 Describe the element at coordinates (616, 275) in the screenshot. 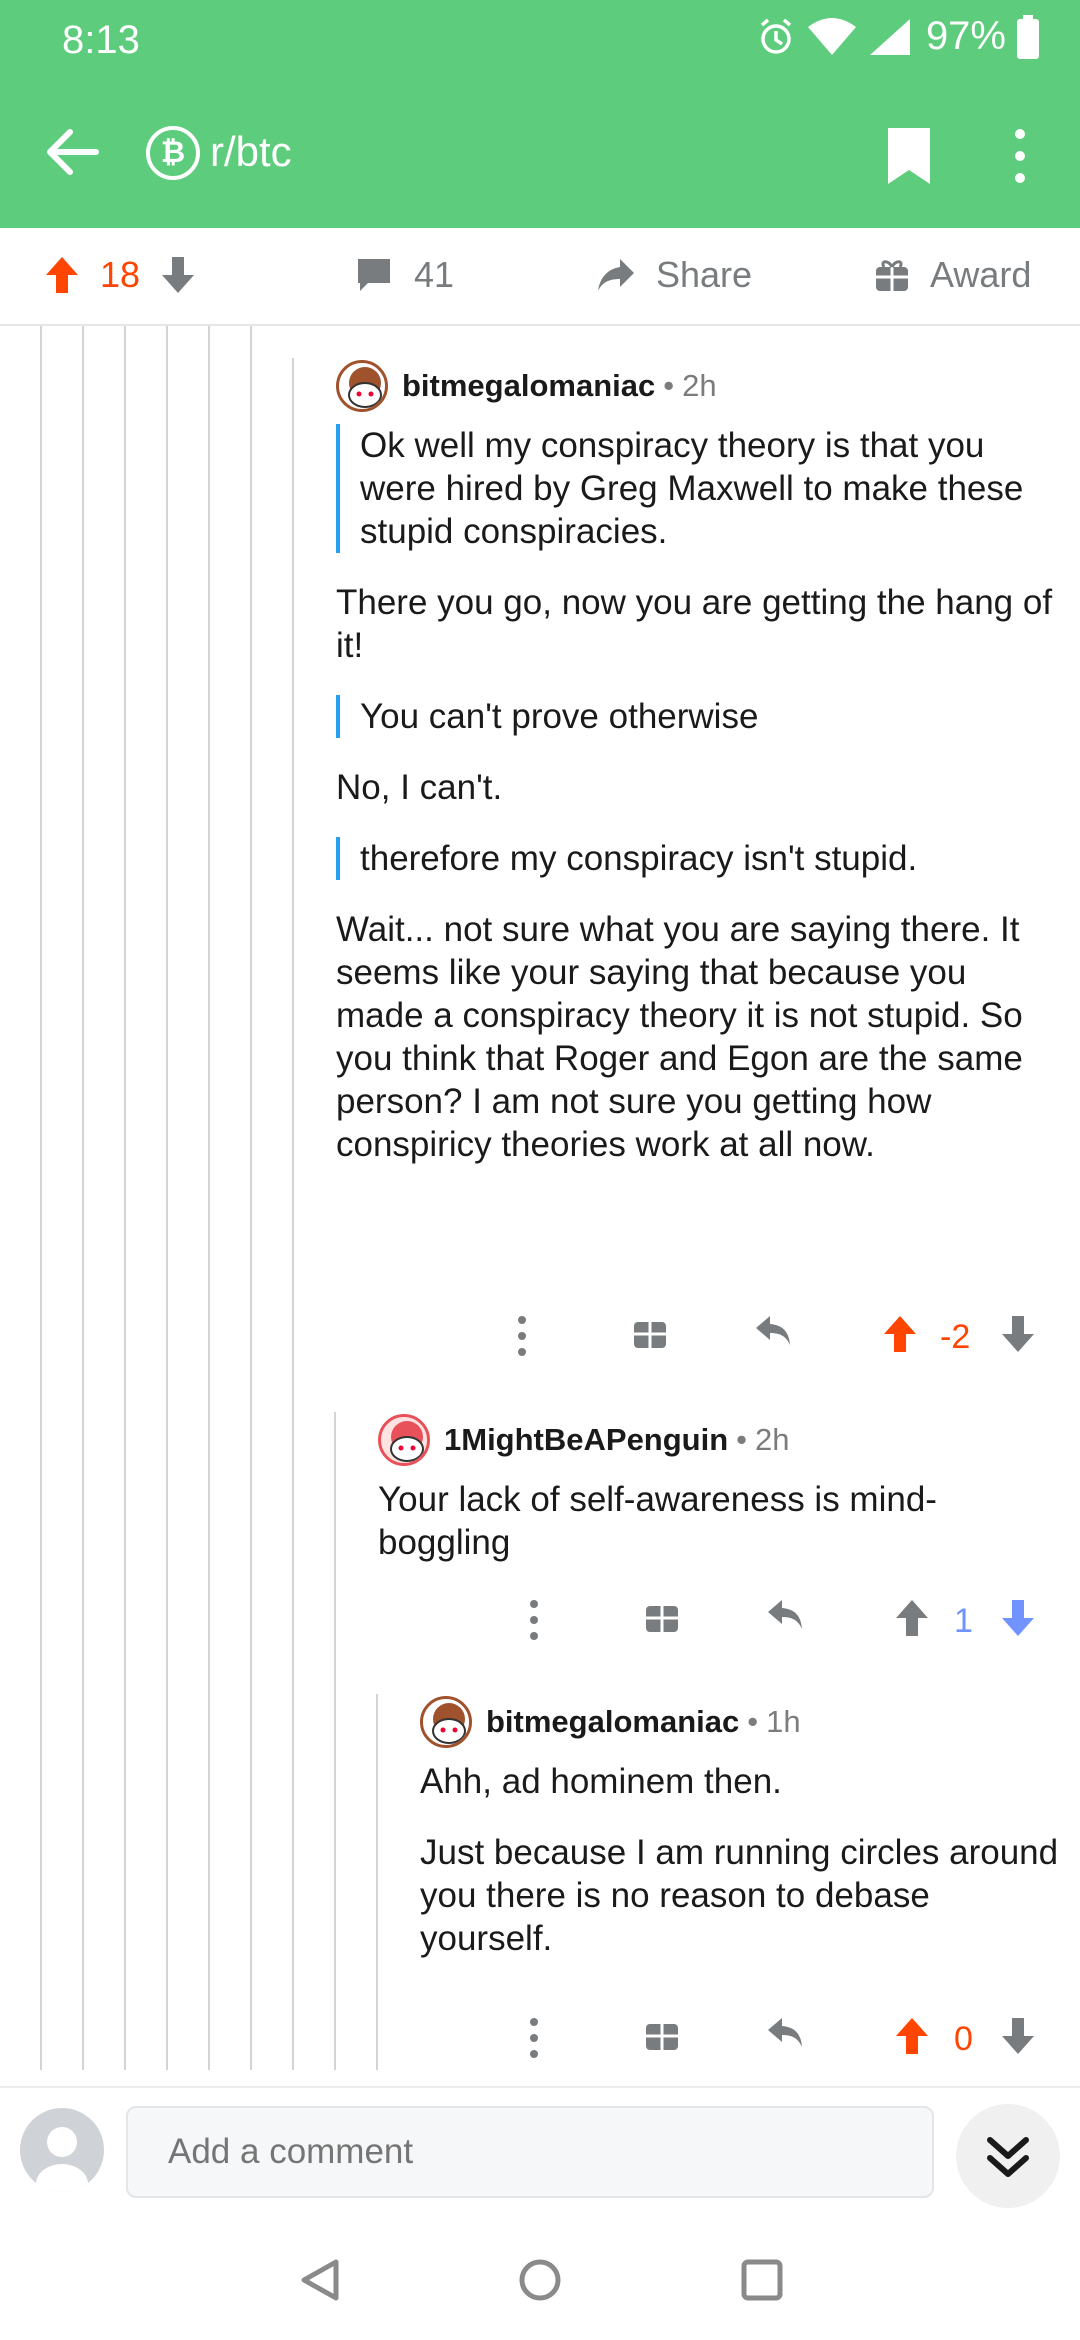

I see `share-icon` at that location.